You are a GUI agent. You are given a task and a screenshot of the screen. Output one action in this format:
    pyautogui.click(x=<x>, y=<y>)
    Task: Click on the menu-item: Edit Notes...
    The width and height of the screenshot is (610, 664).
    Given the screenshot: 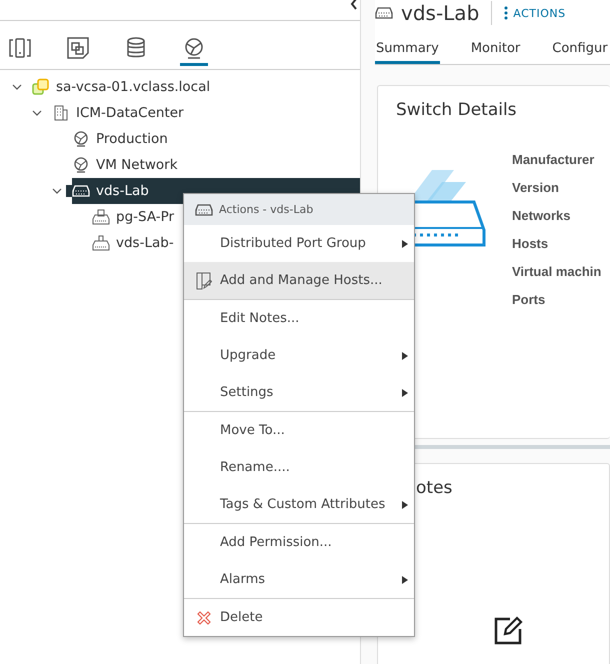 What is the action you would take?
    pyautogui.click(x=299, y=318)
    